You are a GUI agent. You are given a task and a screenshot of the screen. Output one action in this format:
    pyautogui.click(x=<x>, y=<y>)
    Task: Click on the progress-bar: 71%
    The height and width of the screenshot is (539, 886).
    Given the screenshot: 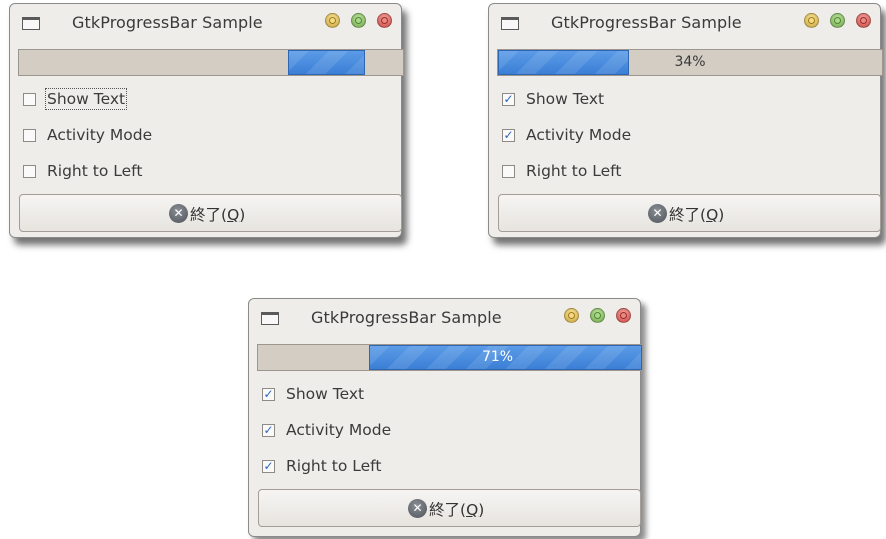 What is the action you would take?
    pyautogui.click(x=450, y=357)
    